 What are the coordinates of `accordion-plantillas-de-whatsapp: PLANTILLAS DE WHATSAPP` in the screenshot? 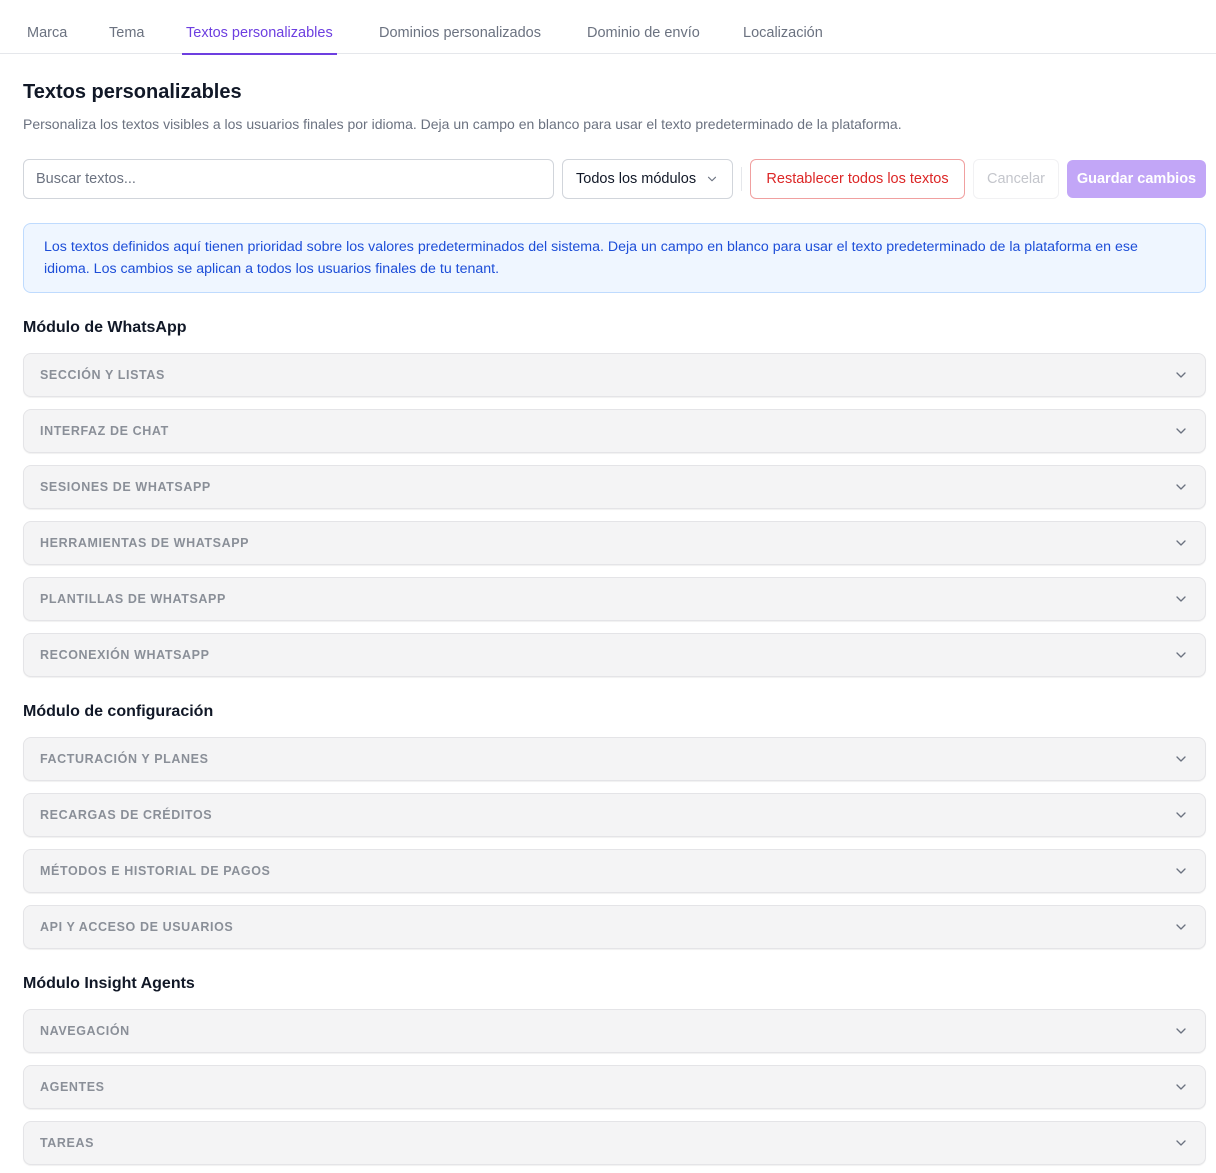 It's located at (614, 599).